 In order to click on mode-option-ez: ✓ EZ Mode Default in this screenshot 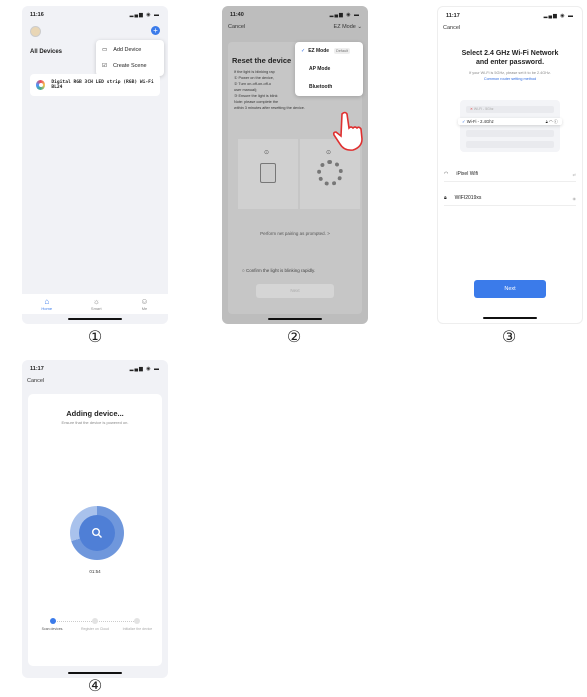, I will do `click(329, 51)`.